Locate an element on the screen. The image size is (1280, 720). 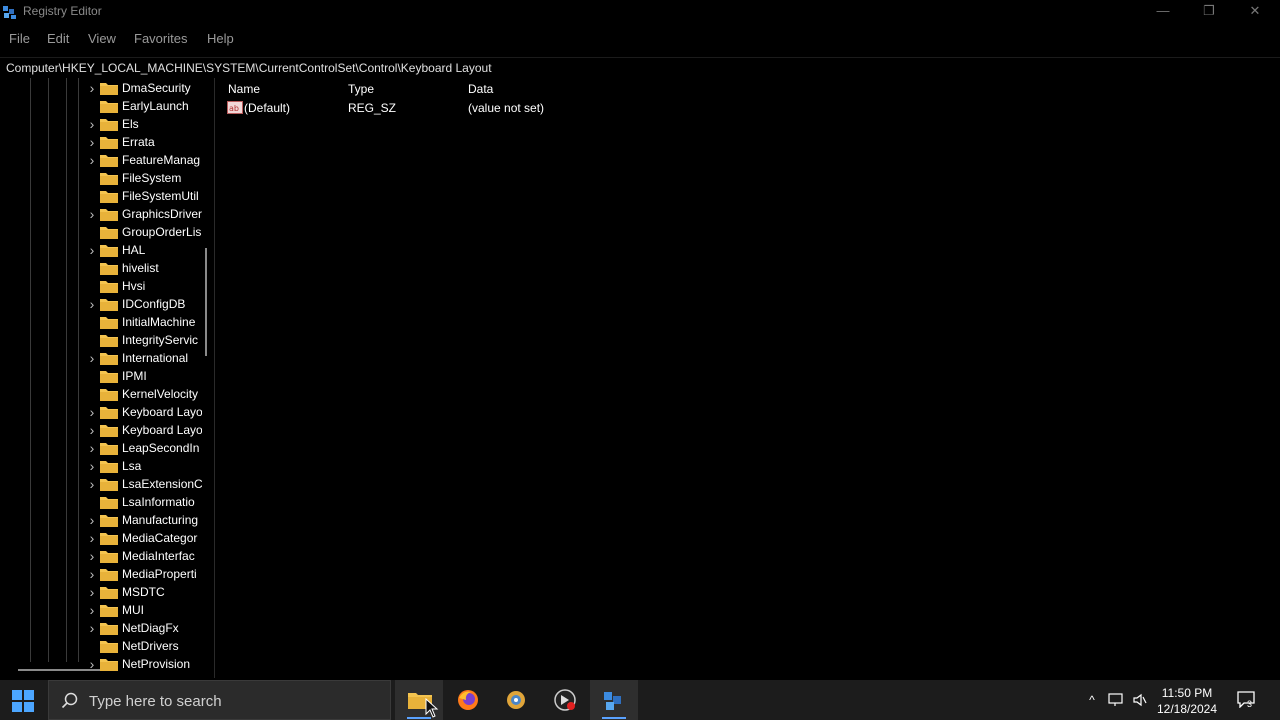
tree-item: EarlyLaunch is located at coordinates (146, 106).